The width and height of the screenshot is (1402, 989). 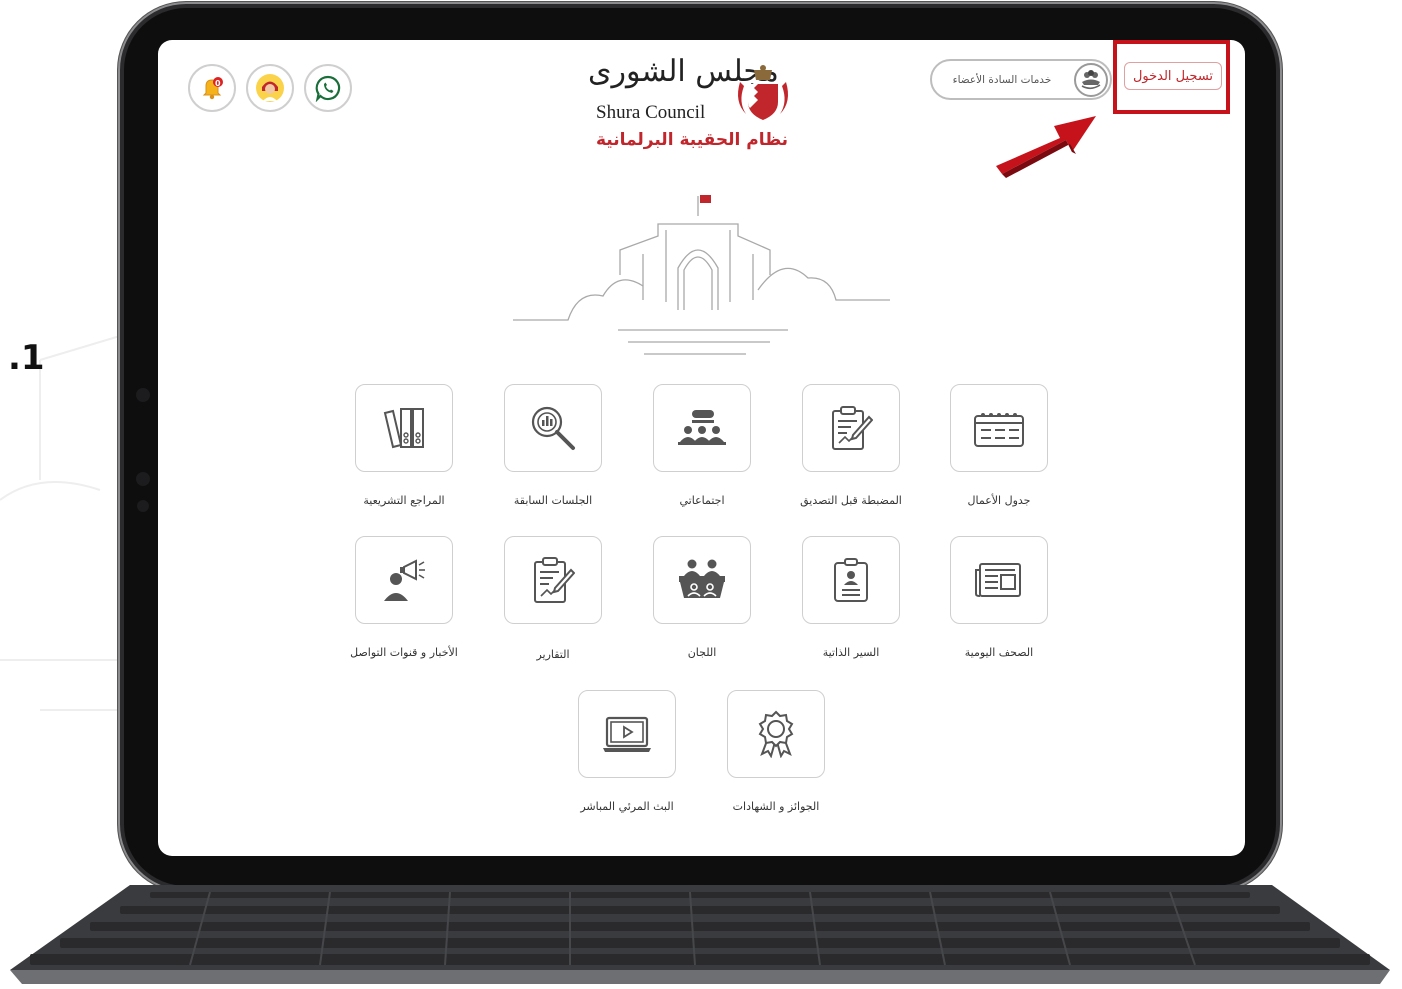 I want to click on camera-icon, so click(x=143, y=395).